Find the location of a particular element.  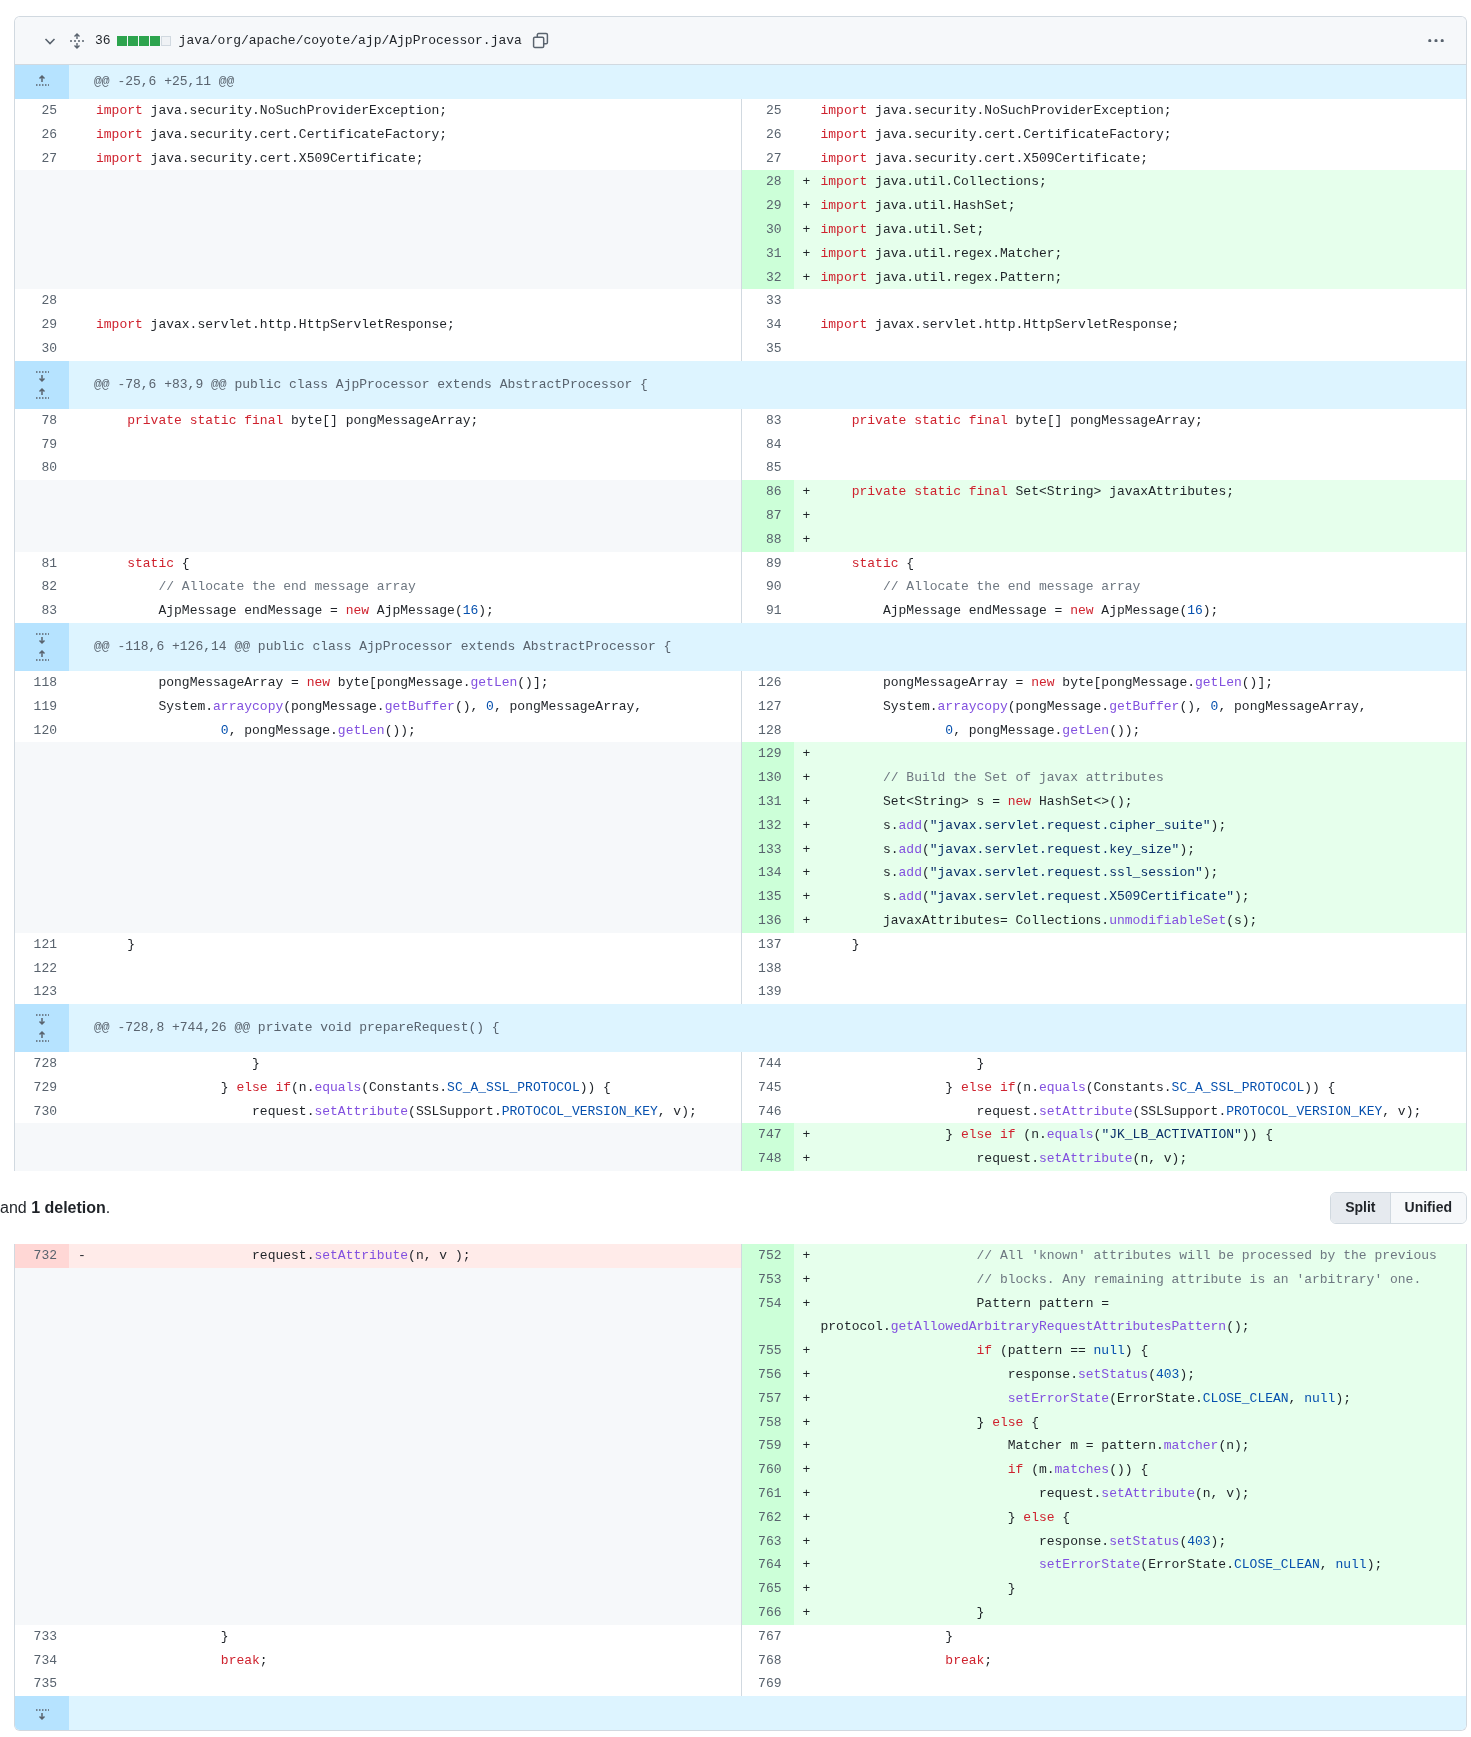

line-number: 732 is located at coordinates (42, 1256).